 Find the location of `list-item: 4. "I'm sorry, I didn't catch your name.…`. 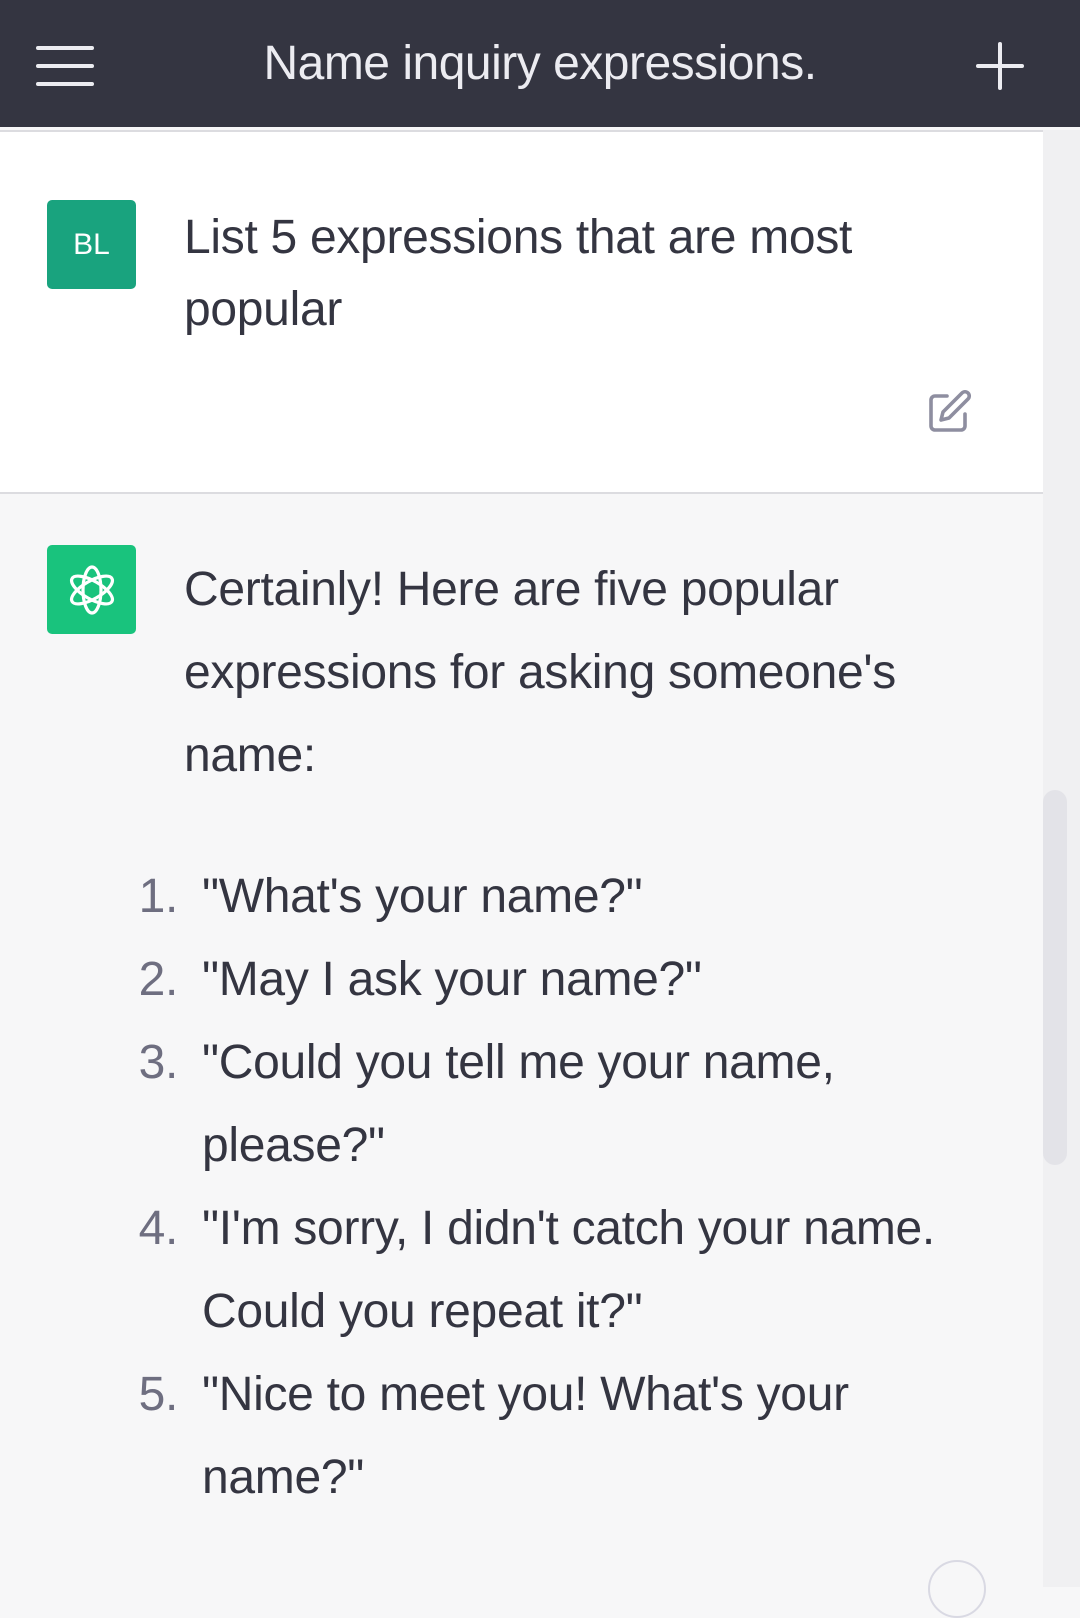

list-item: 4. "I'm sorry, I didn't catch your name.… is located at coordinates (481, 1270).